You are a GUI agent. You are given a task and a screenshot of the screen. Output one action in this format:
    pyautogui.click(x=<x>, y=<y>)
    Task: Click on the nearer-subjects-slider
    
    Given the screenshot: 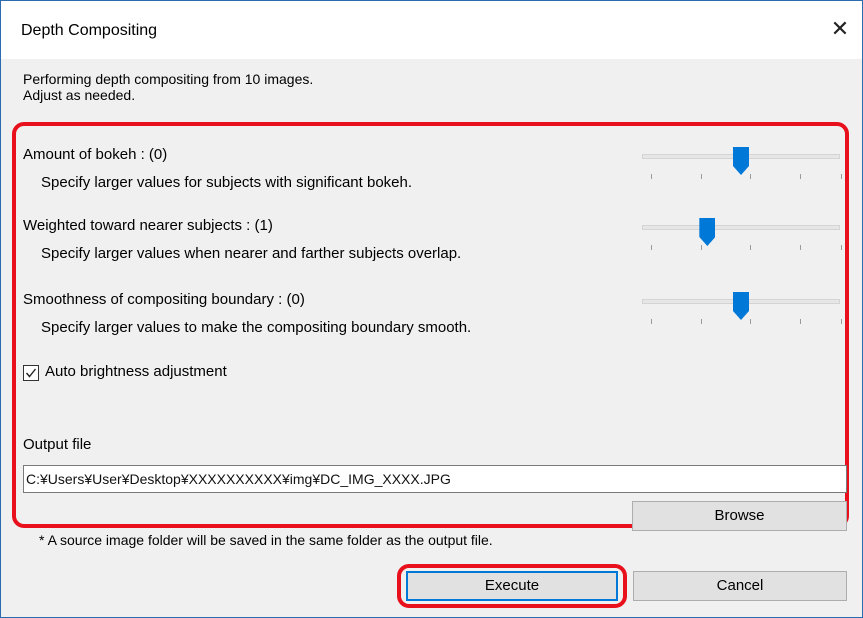 What is the action you would take?
    pyautogui.click(x=742, y=236)
    